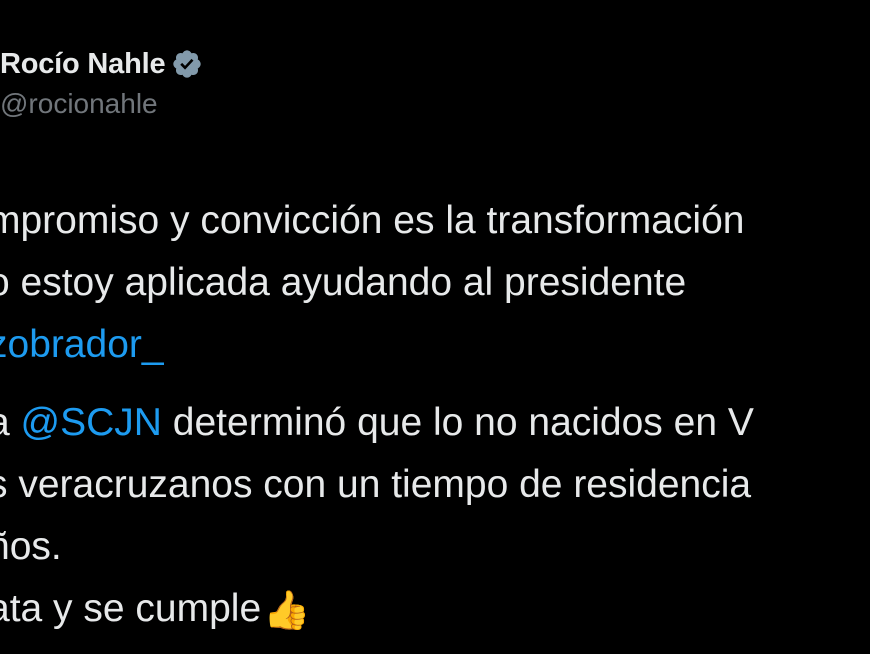  I want to click on verified-badge-icon, so click(187, 64).